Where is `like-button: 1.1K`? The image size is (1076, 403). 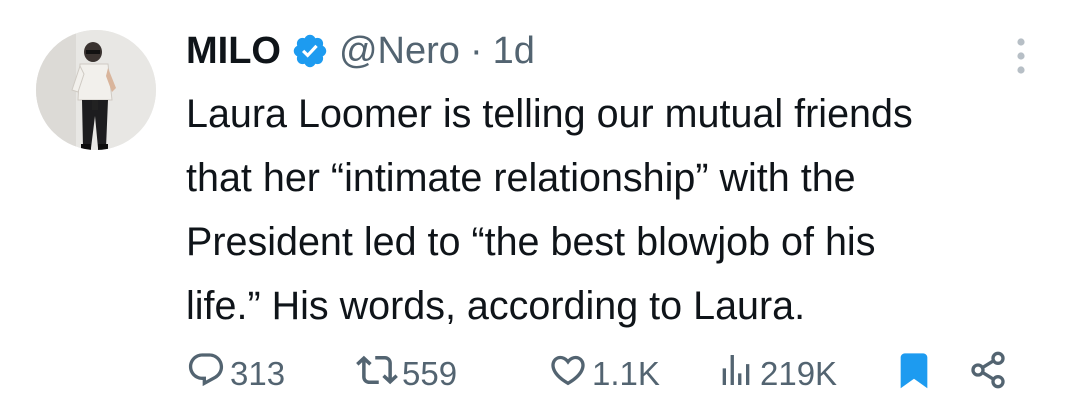
like-button: 1.1K is located at coordinates (604, 374).